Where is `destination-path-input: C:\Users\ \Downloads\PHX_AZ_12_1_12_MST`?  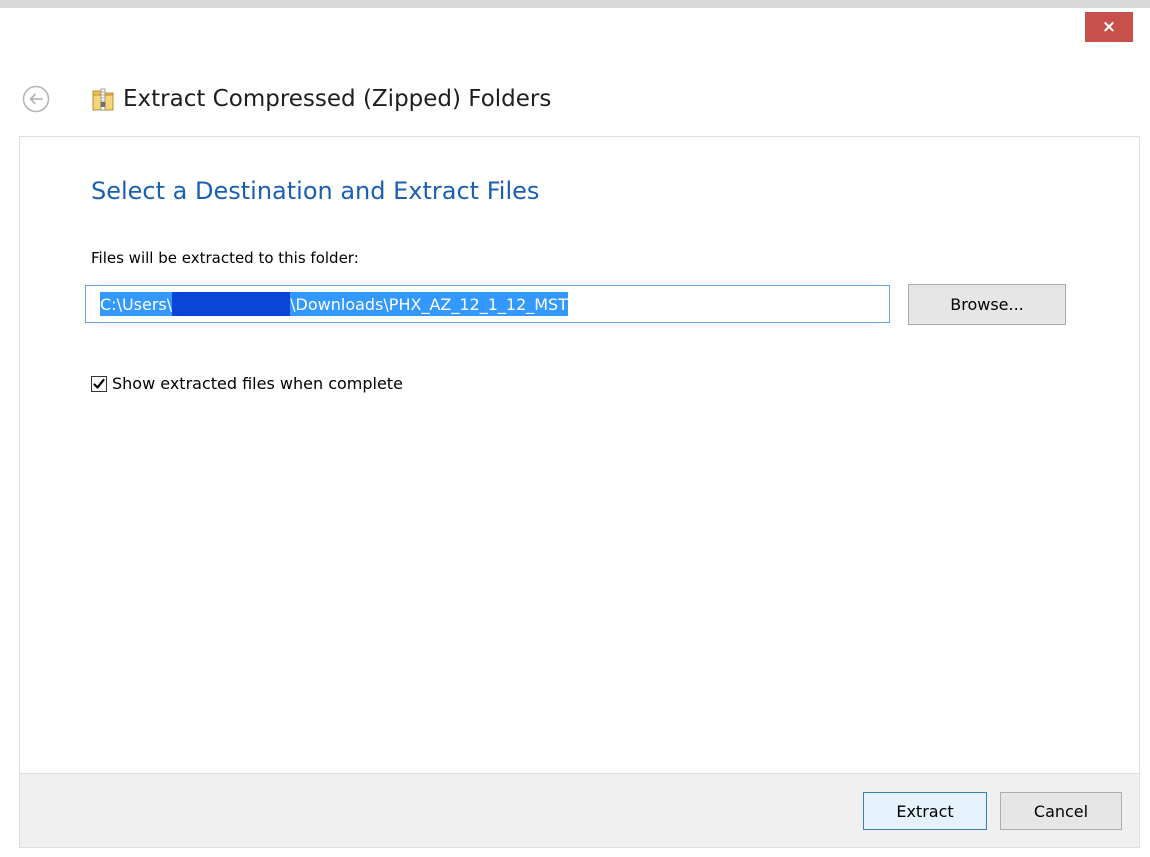 destination-path-input: C:\Users\ \Downloads\PHX_AZ_12_1_12_MST is located at coordinates (487, 304).